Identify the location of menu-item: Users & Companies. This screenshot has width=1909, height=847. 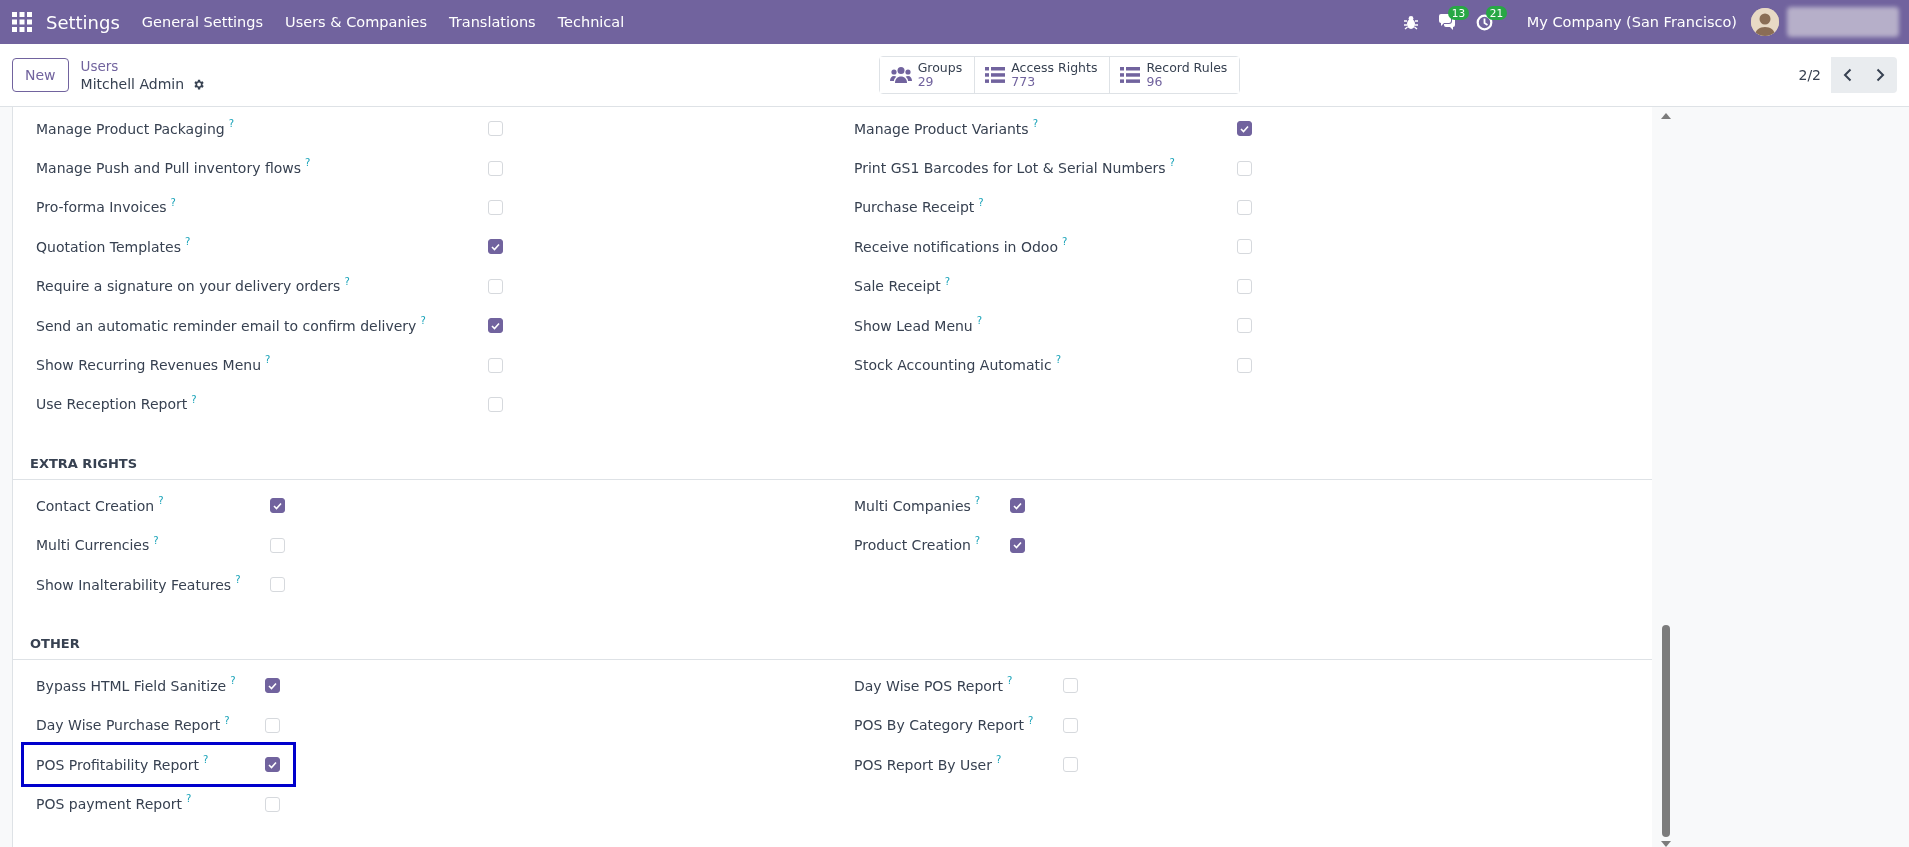
(356, 22).